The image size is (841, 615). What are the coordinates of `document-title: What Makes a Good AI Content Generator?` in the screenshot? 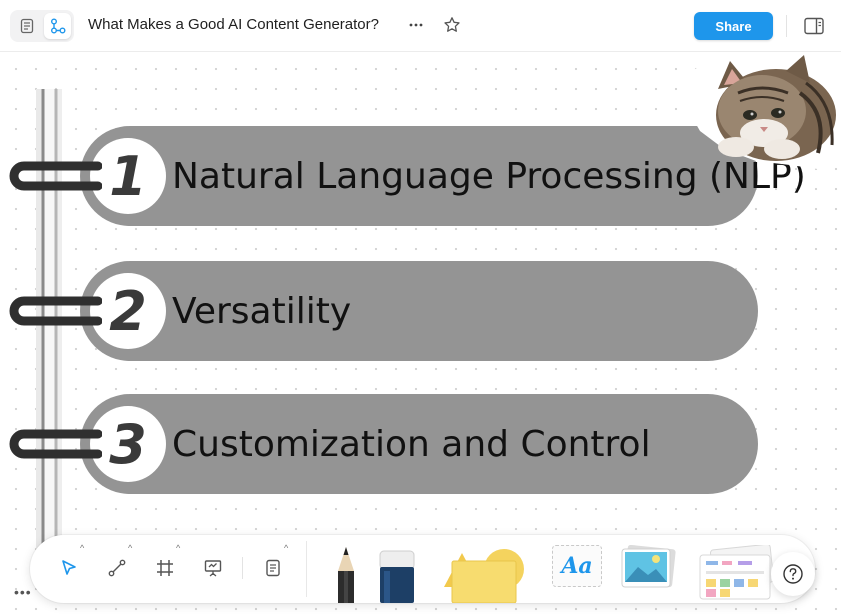 It's located at (233, 24).